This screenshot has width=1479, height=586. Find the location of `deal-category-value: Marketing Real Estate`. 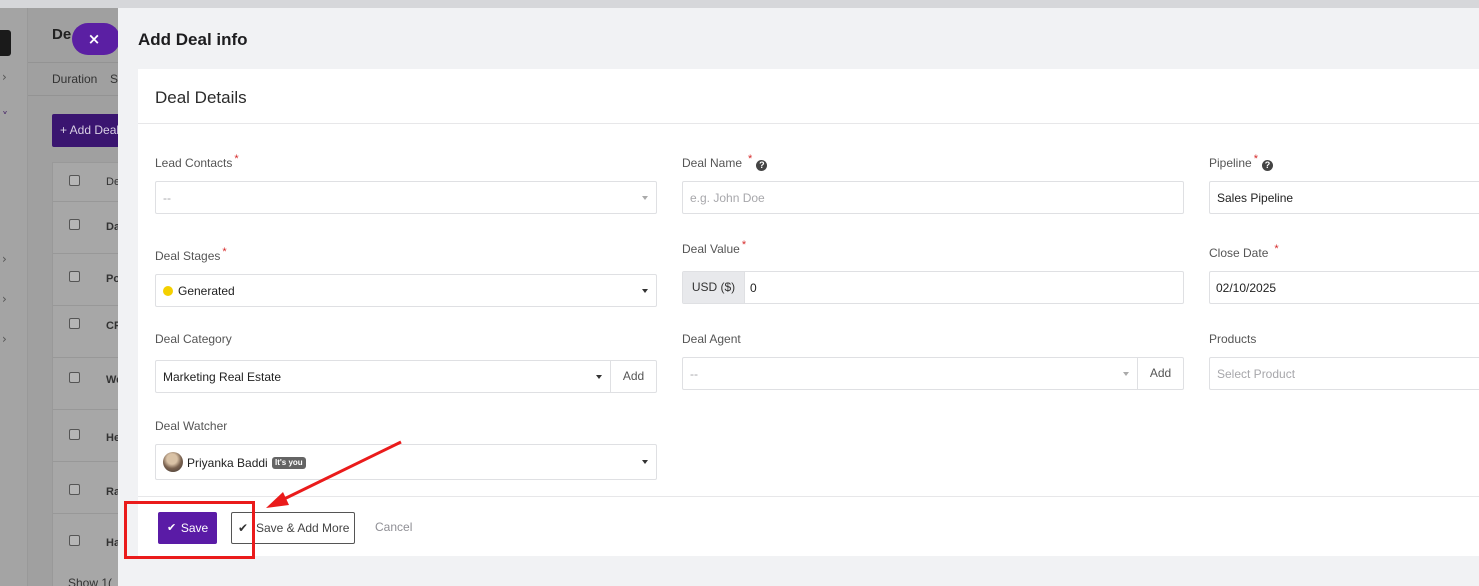

deal-category-value: Marketing Real Estate is located at coordinates (222, 377).